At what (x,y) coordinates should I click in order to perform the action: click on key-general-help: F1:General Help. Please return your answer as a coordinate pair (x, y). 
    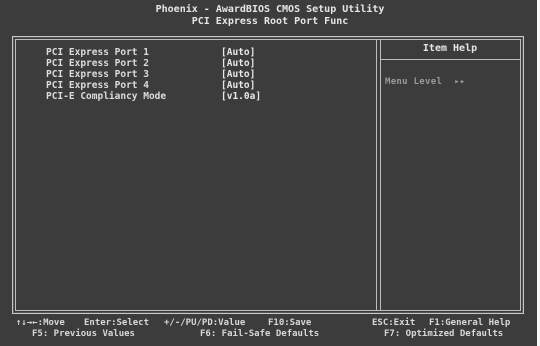
    Looking at the image, I should click on (470, 323).